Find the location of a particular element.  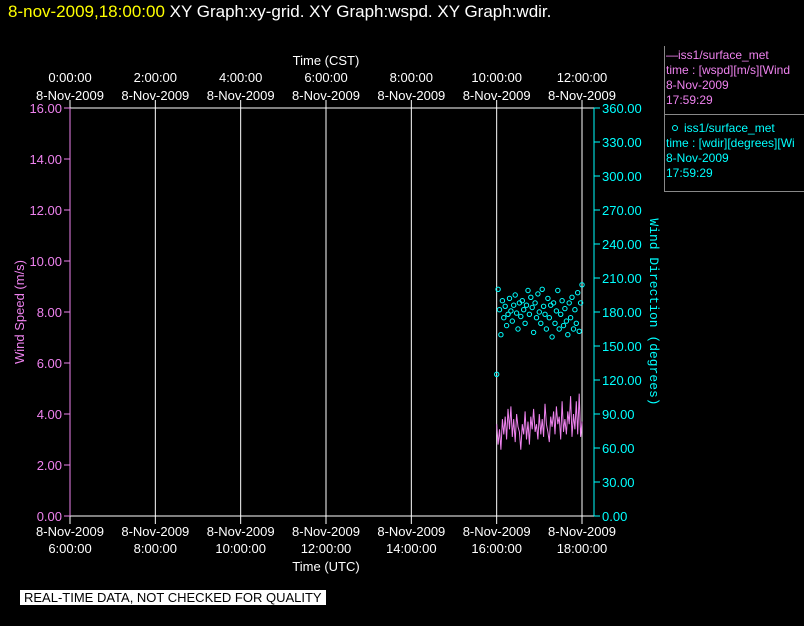

legend-wspd-date: 8-Nov-2009 is located at coordinates (697, 85).